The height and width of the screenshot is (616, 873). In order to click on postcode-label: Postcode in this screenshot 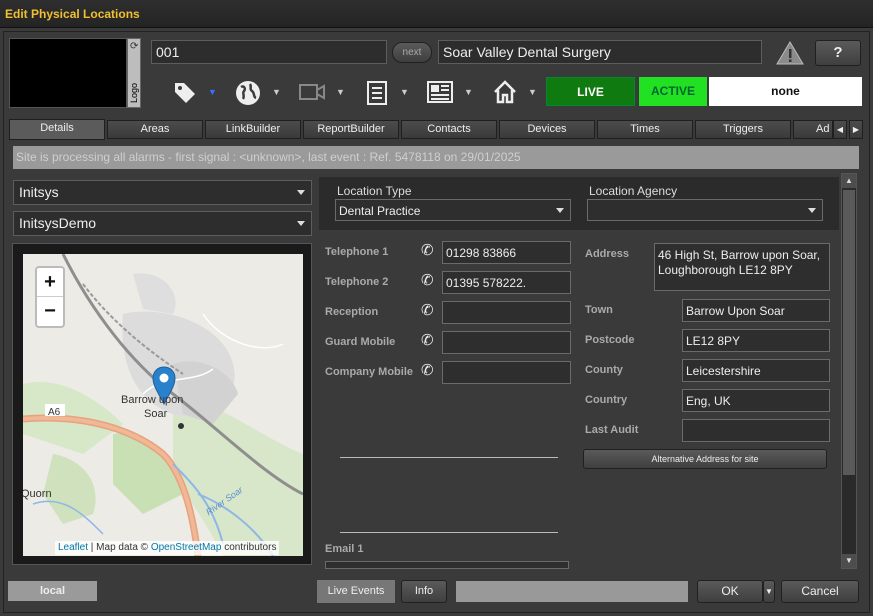, I will do `click(610, 340)`.